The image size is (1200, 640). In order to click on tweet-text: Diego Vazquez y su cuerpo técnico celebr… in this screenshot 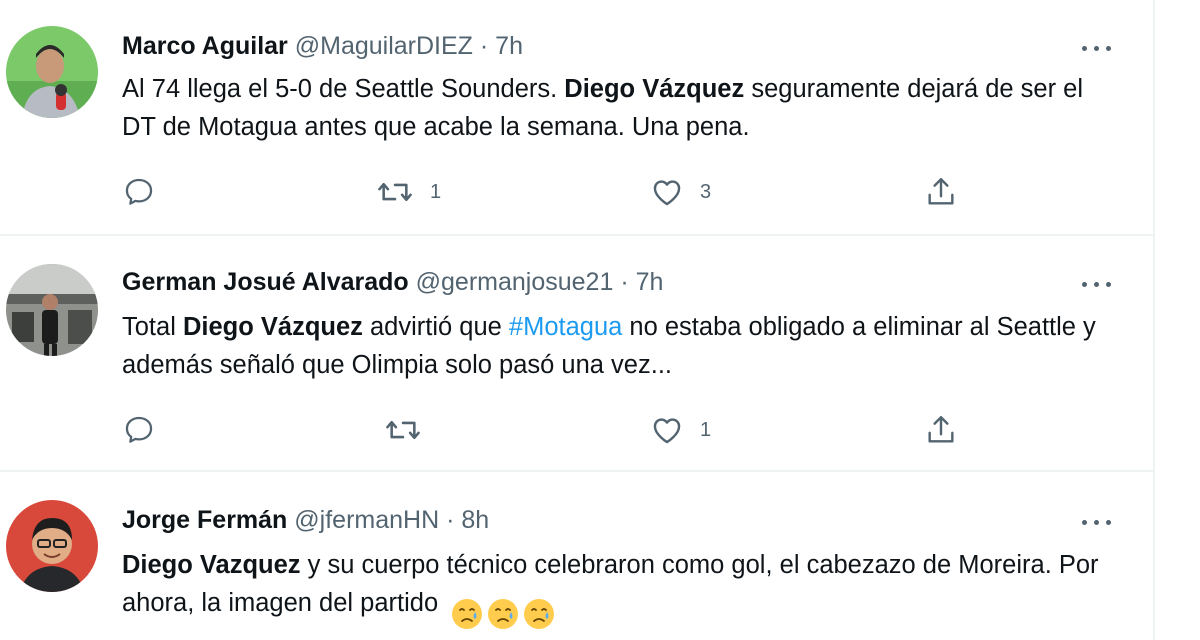, I will do `click(622, 591)`.